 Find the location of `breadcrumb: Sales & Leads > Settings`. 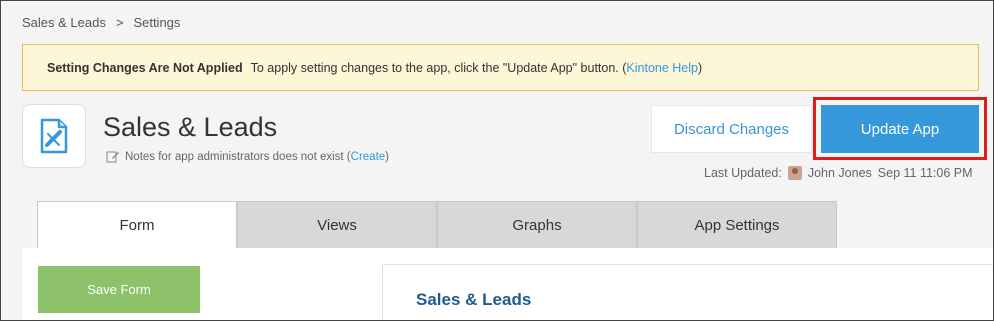

breadcrumb: Sales & Leads > Settings is located at coordinates (101, 22).